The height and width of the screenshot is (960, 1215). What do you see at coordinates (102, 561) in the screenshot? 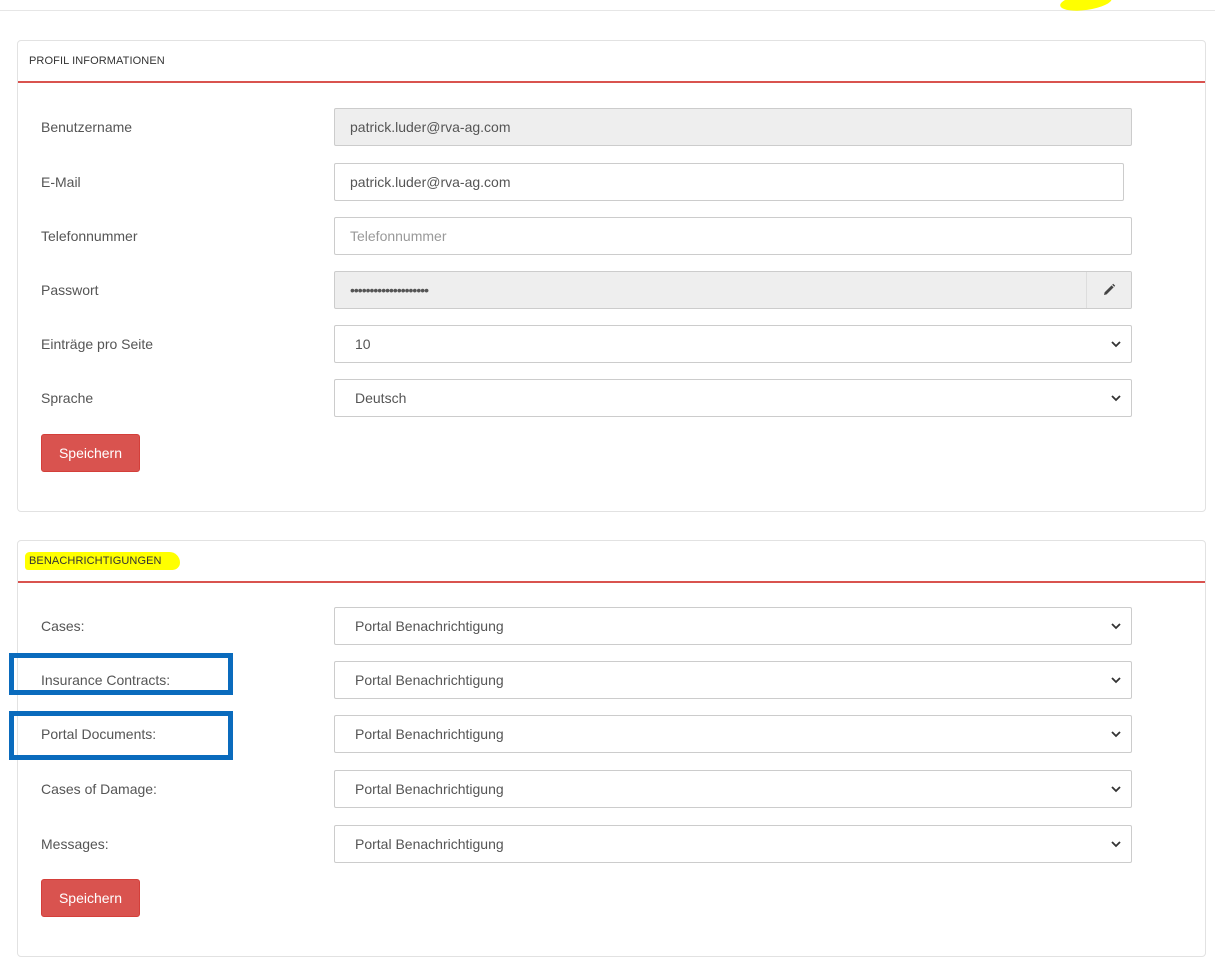
I see `notifications-title: BENACHRICHTIGUNGEN` at bounding box center [102, 561].